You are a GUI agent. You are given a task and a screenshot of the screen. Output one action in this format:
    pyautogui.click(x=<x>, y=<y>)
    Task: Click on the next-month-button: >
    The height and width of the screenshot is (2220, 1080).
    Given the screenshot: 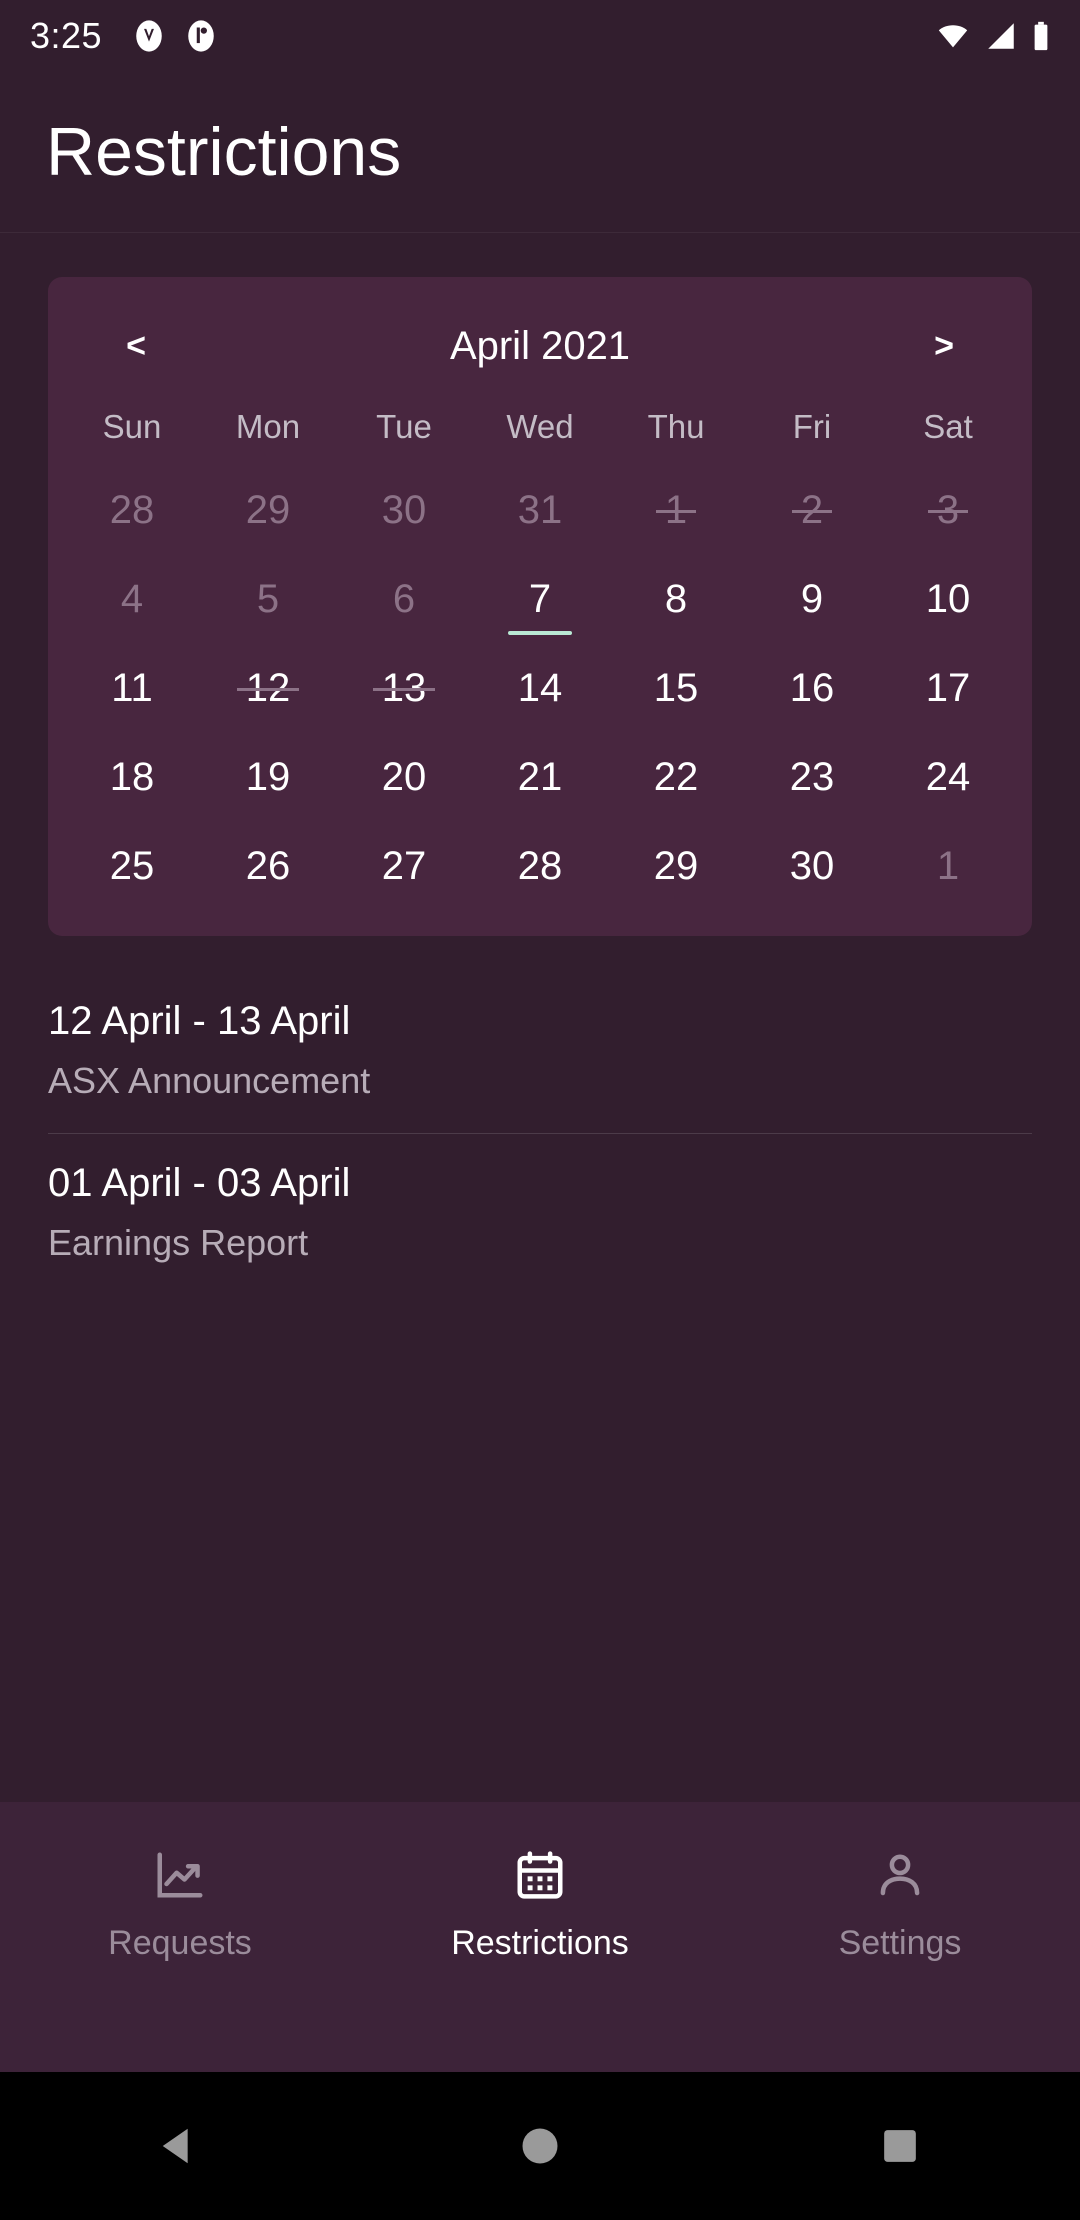 What is the action you would take?
    pyautogui.click(x=944, y=346)
    